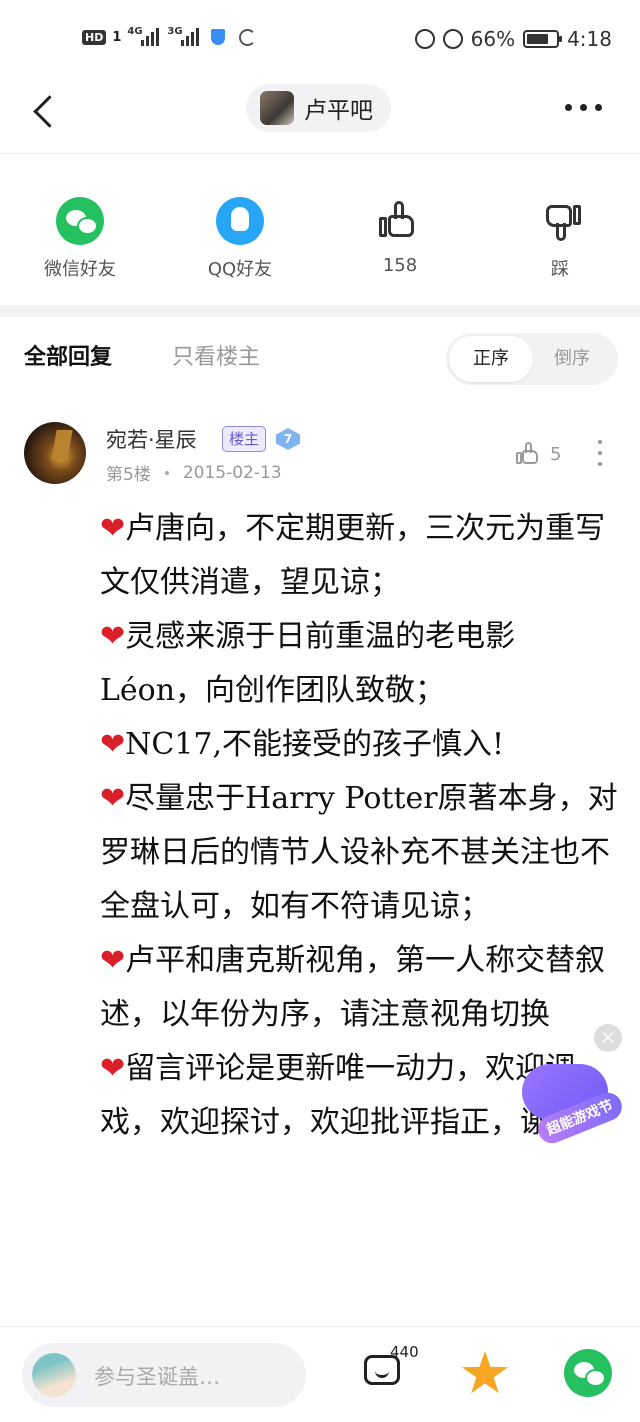 The width and height of the screenshot is (640, 1422). Describe the element at coordinates (320, 230) in the screenshot. I see `share-row: 微信好友 QQ好友 158 踩` at that location.